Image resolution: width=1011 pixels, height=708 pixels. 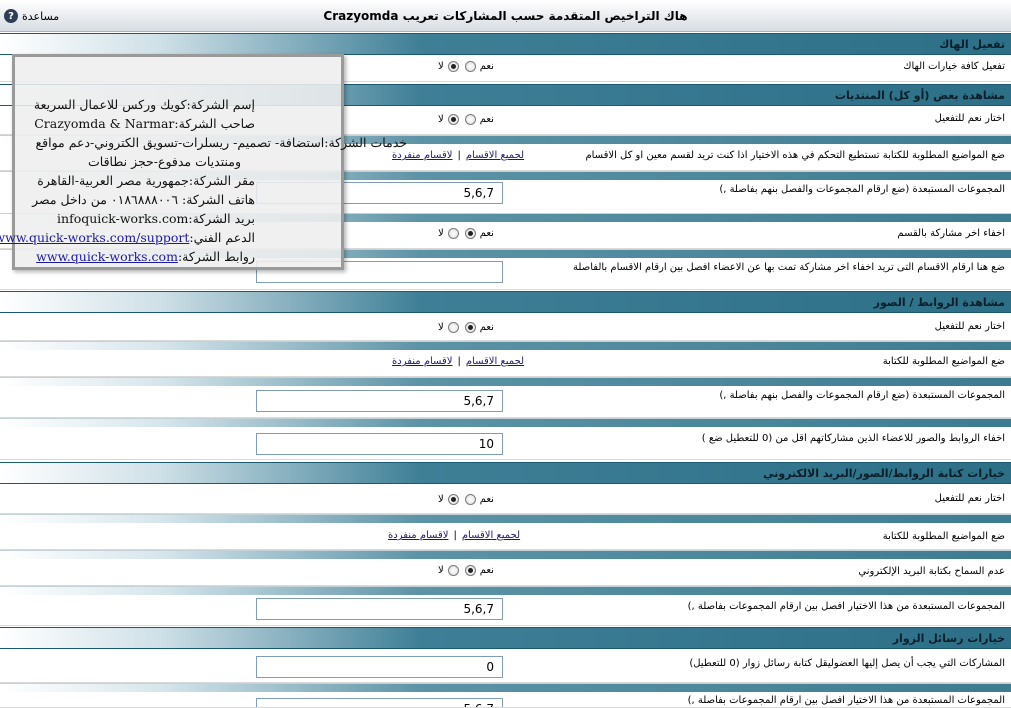 I want to click on company-hq-line: مقر الشركة:جمهورية مصر العربية-القاهرة, so click(x=146, y=180).